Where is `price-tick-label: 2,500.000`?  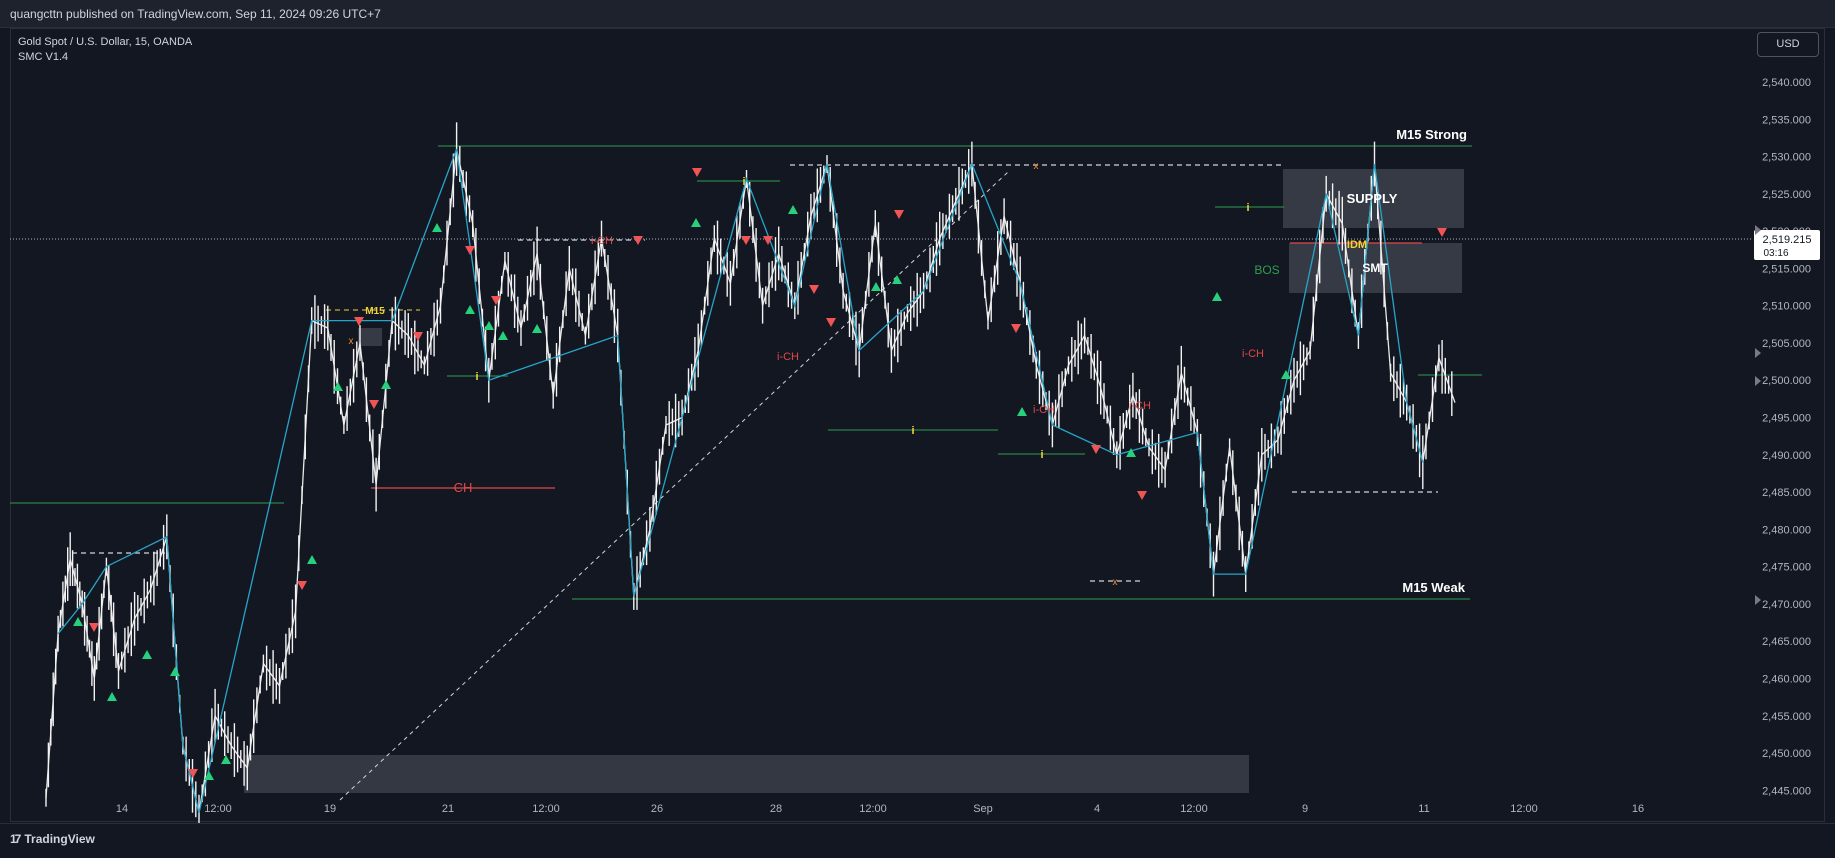 price-tick-label: 2,500.000 is located at coordinates (1786, 381).